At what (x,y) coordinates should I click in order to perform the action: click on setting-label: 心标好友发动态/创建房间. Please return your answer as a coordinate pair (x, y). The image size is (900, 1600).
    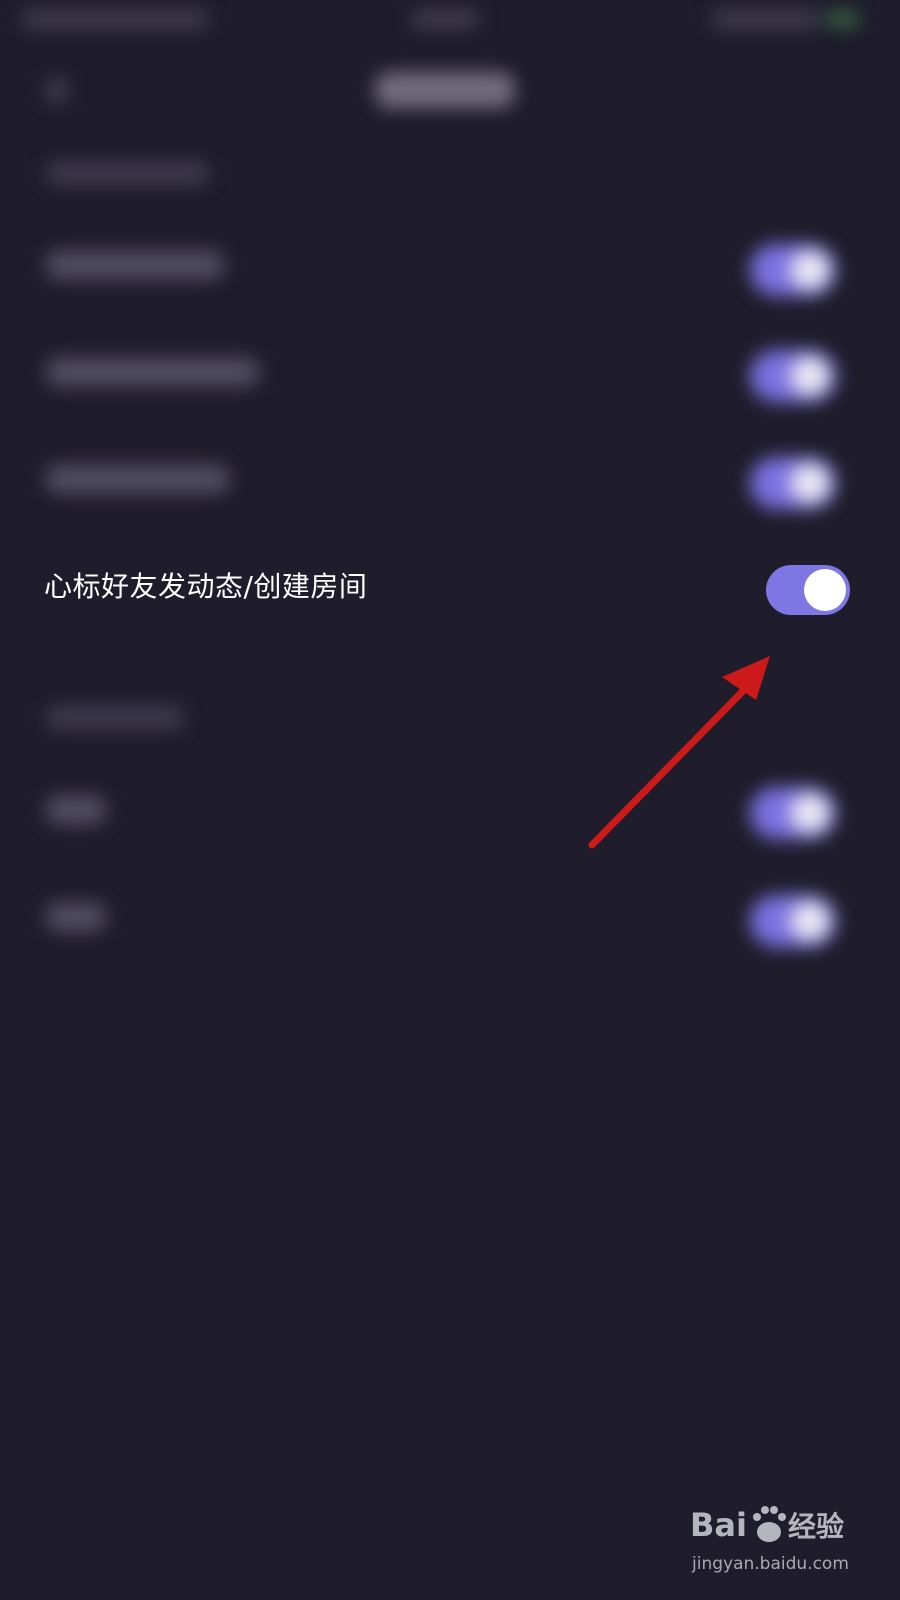
    Looking at the image, I should click on (206, 586).